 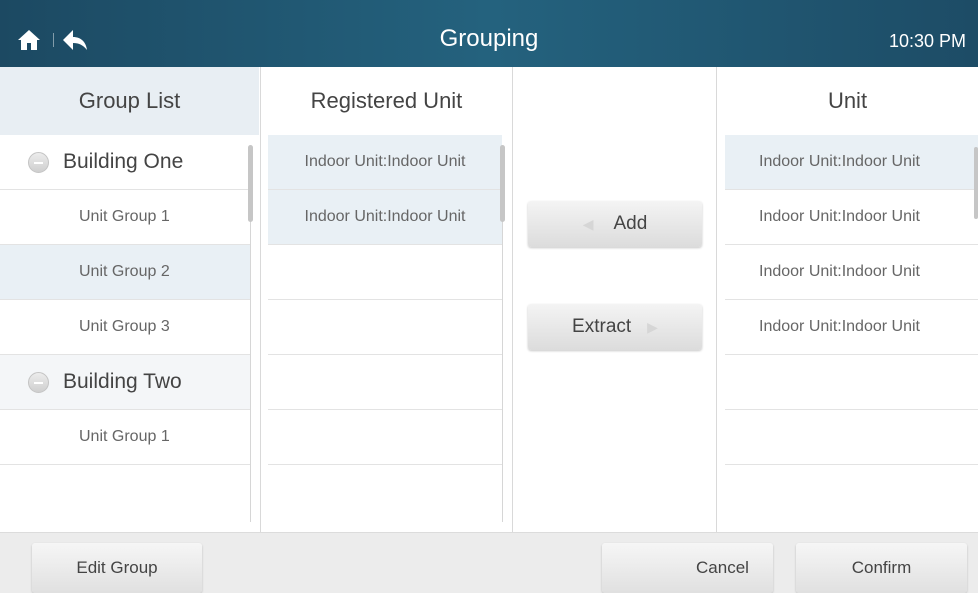 What do you see at coordinates (630, 223) in the screenshot?
I see `add-label: Add` at bounding box center [630, 223].